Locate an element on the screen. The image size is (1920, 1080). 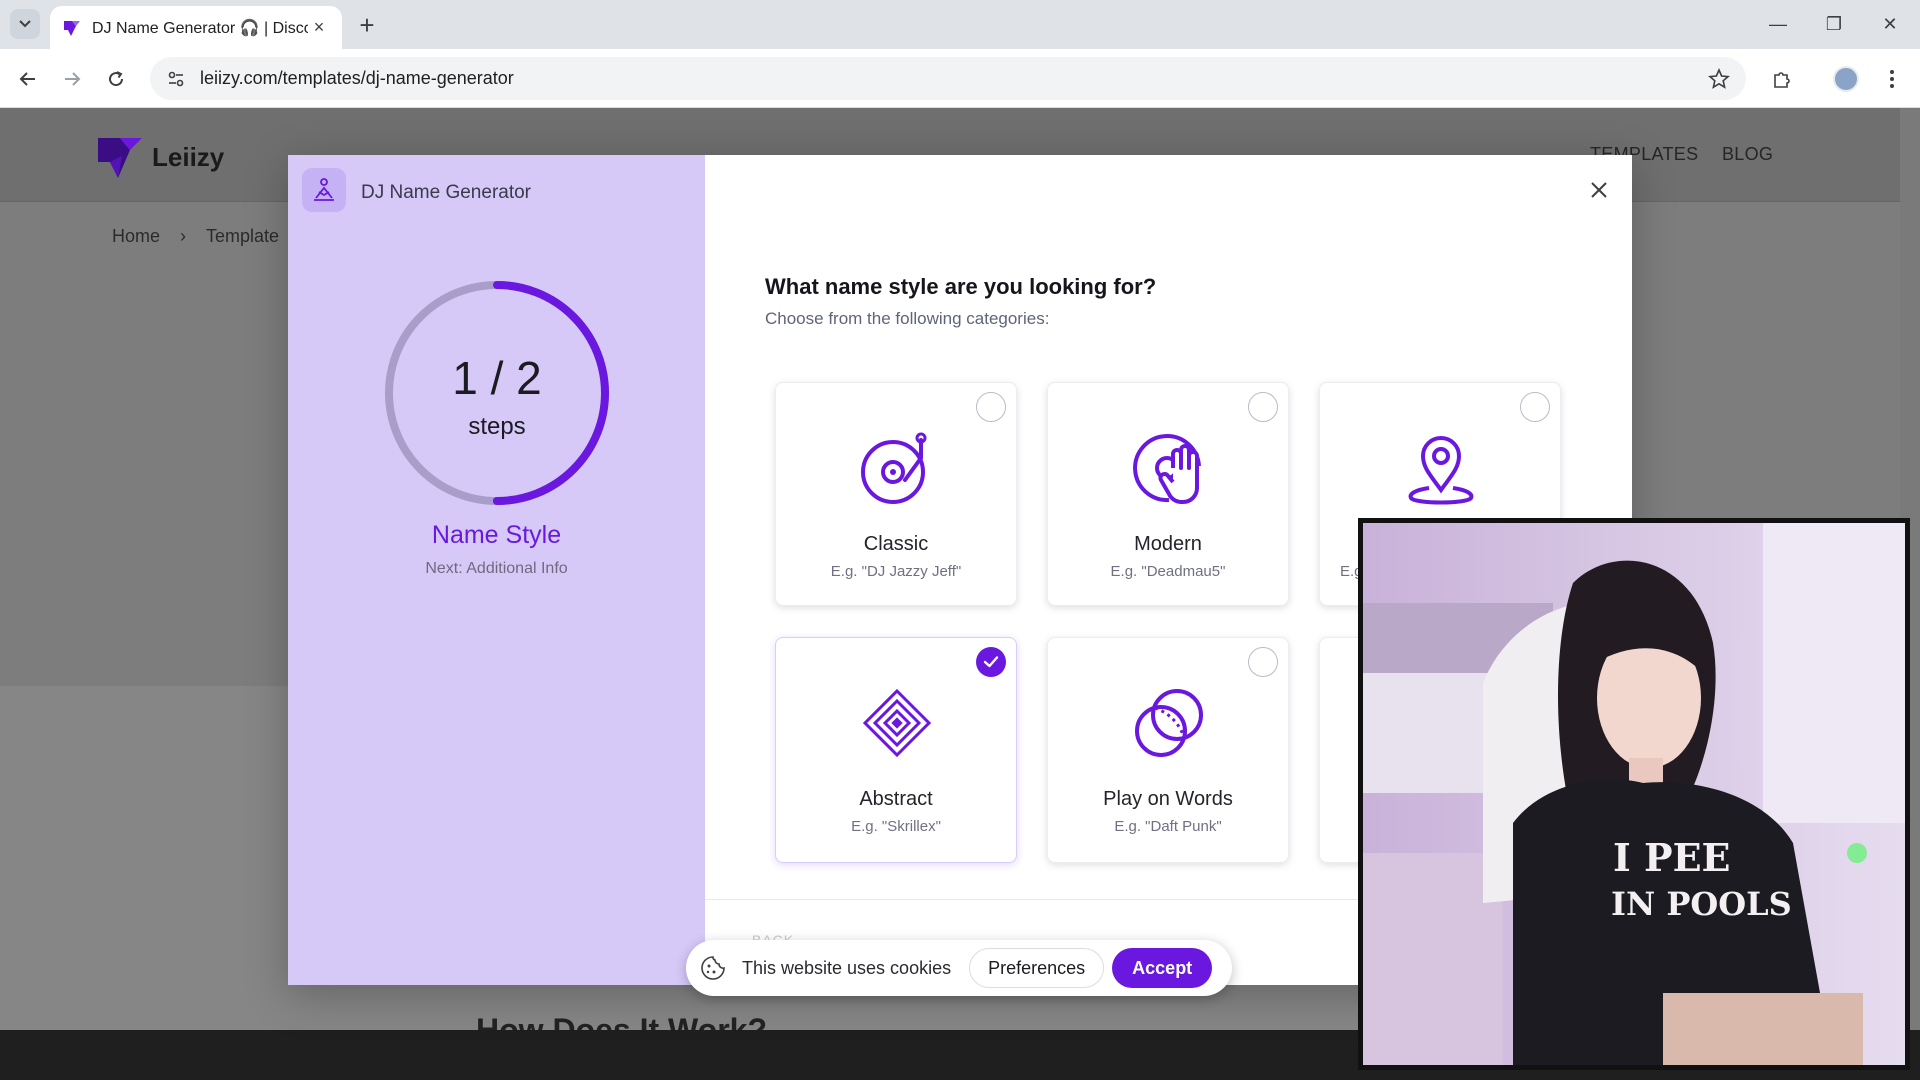
profile-avatar is located at coordinates (1846, 79).